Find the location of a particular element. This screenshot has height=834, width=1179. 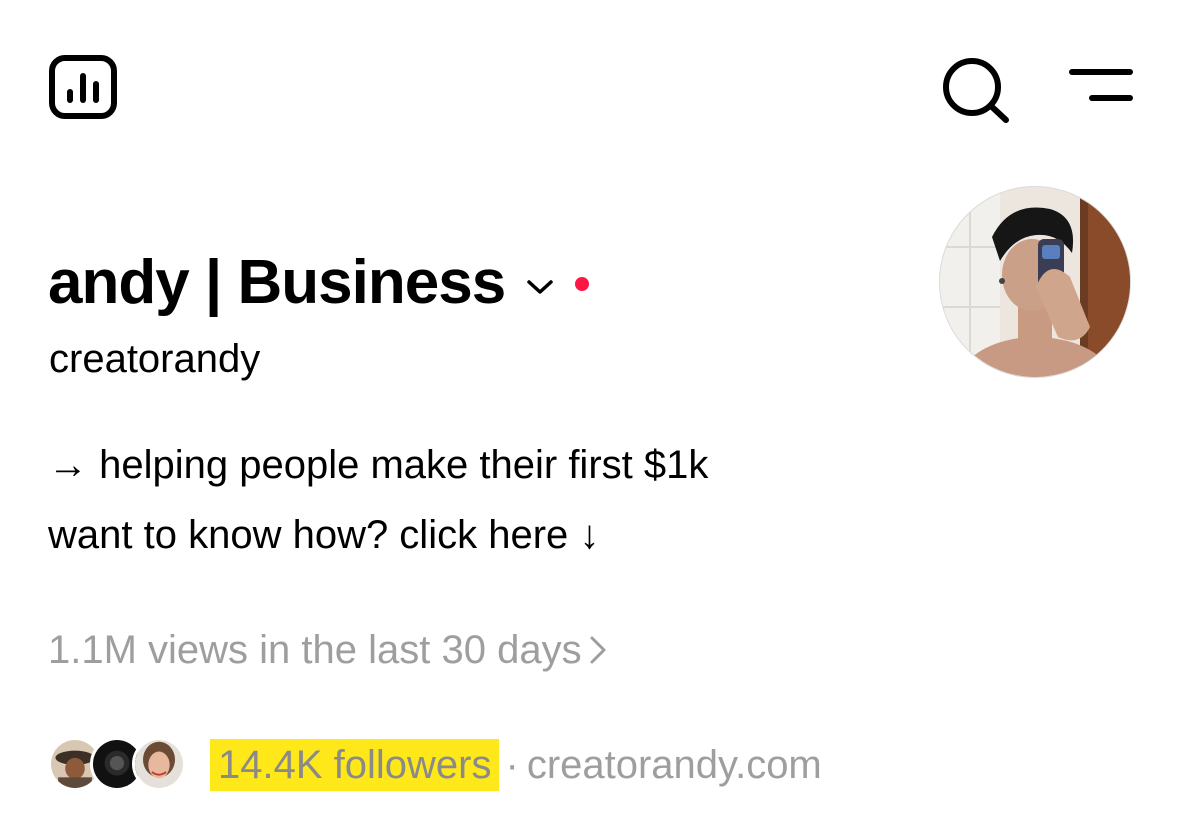

followers-row: 14.4K followers · creatorandy.com is located at coordinates (435, 765).